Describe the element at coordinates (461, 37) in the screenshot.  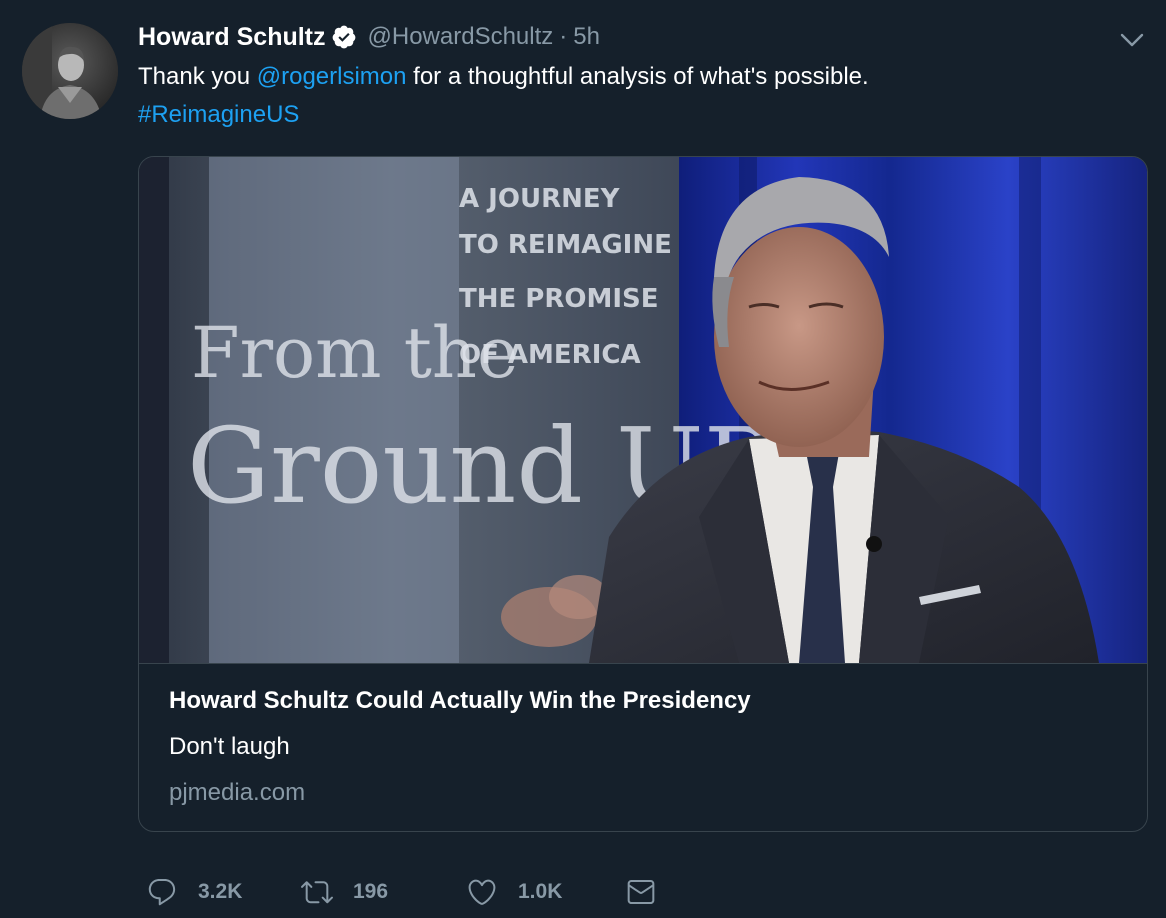
I see `user-handle: @HowardSchultz` at that location.